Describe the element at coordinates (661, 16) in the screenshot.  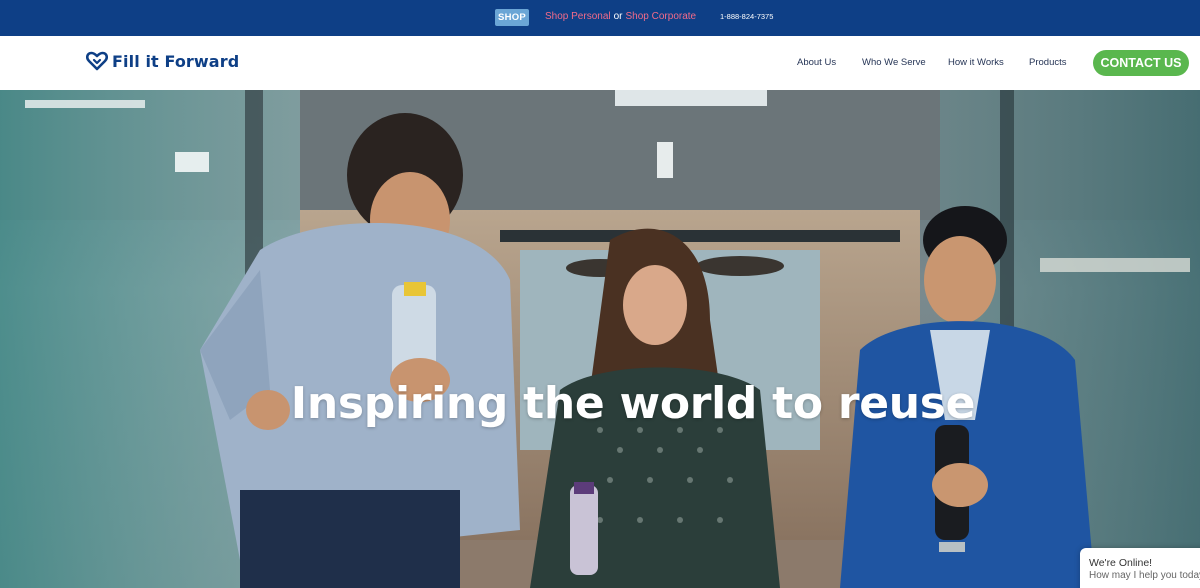
I see `shop-corporate-link: Shop Corporate` at that location.